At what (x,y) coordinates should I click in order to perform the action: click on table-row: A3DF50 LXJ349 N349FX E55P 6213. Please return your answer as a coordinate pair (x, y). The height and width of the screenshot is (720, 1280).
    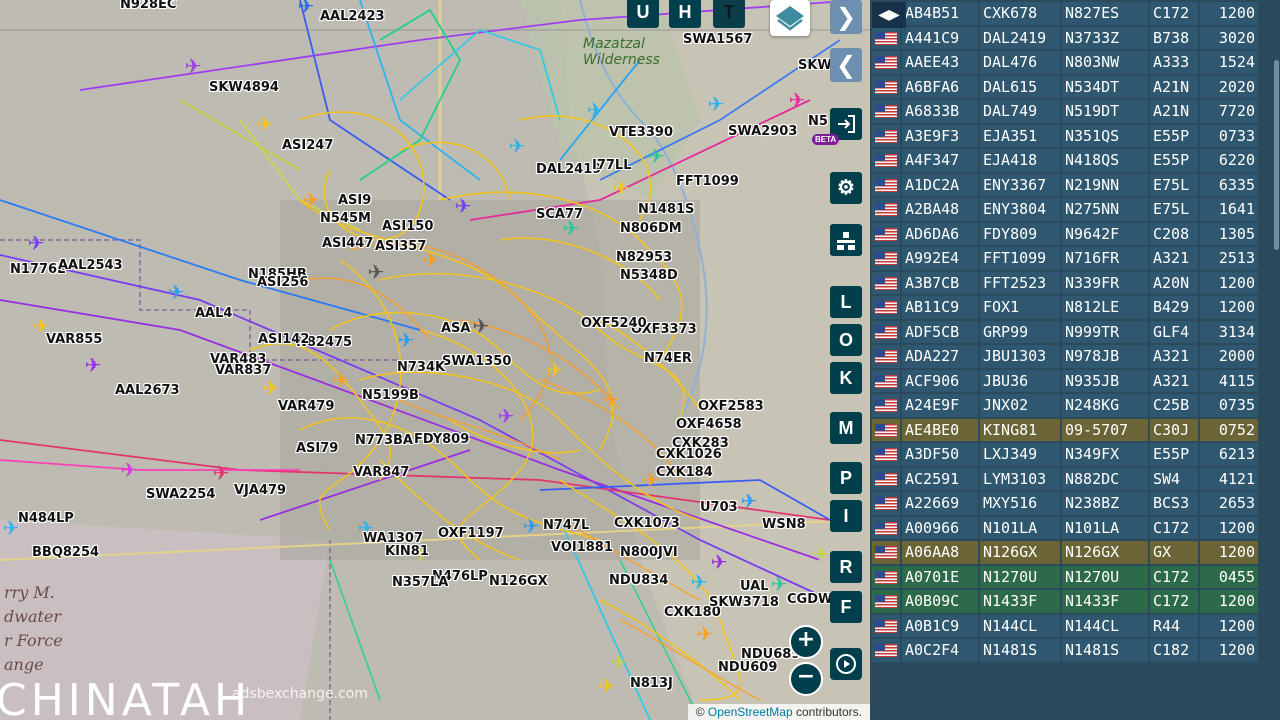
    Looking at the image, I should click on (1065, 454).